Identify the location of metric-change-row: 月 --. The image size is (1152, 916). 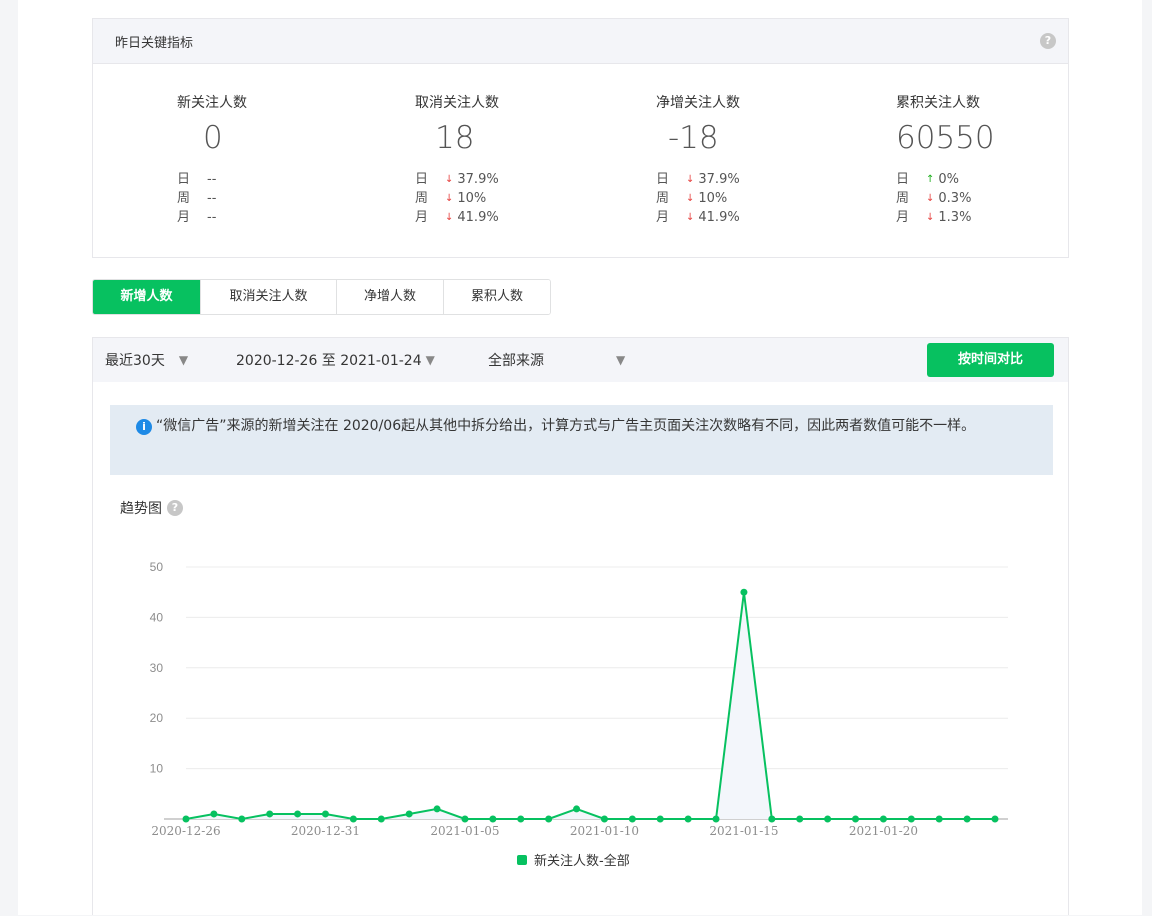
(196, 217).